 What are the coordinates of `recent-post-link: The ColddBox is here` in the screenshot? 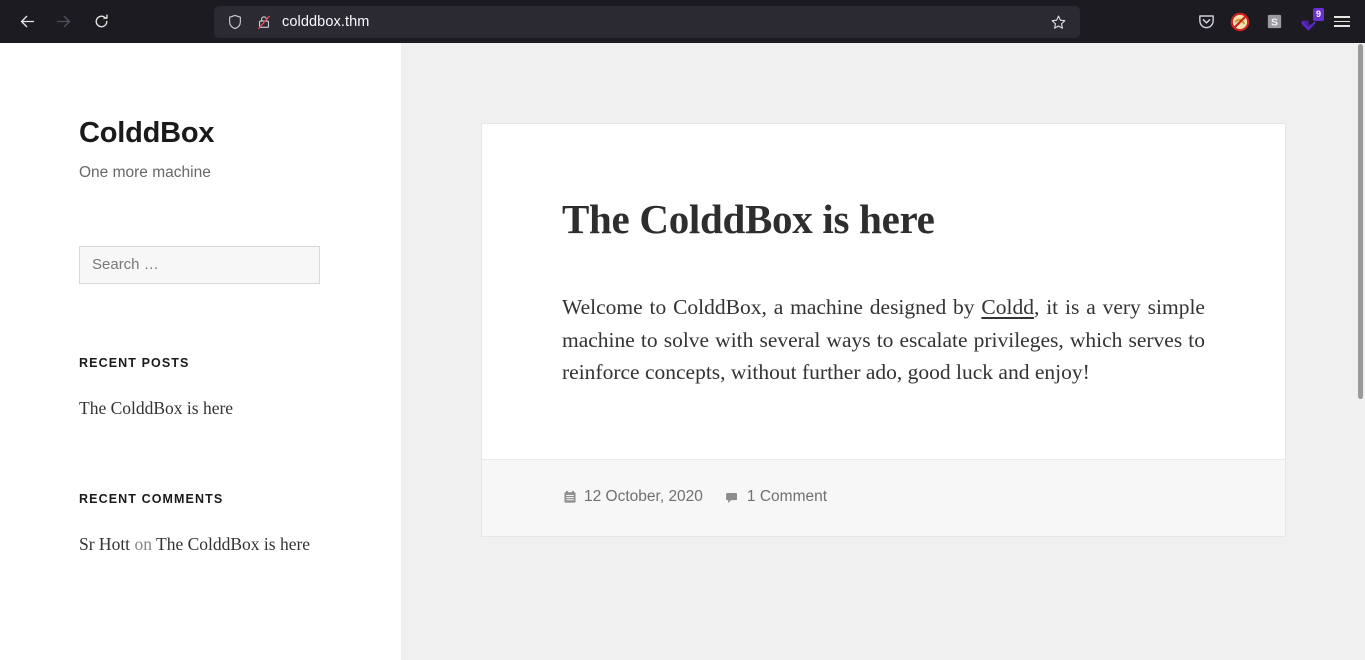 It's located at (156, 408).